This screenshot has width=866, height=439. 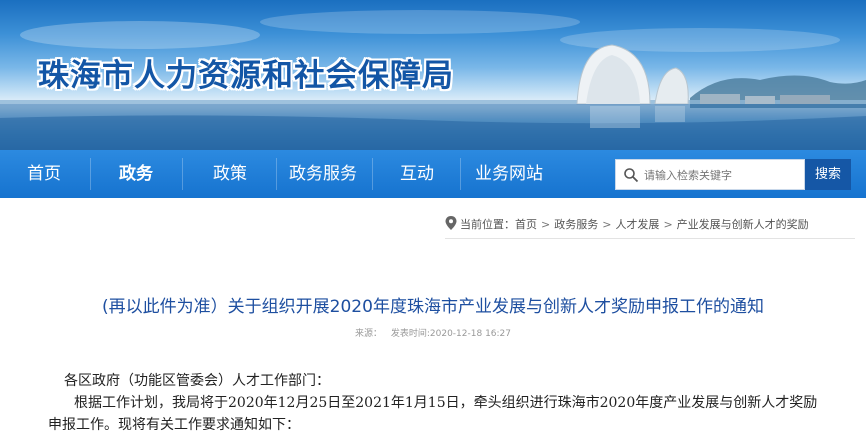 What do you see at coordinates (576, 224) in the screenshot?
I see `breadcrumb-link-government-services: 政务服务` at bounding box center [576, 224].